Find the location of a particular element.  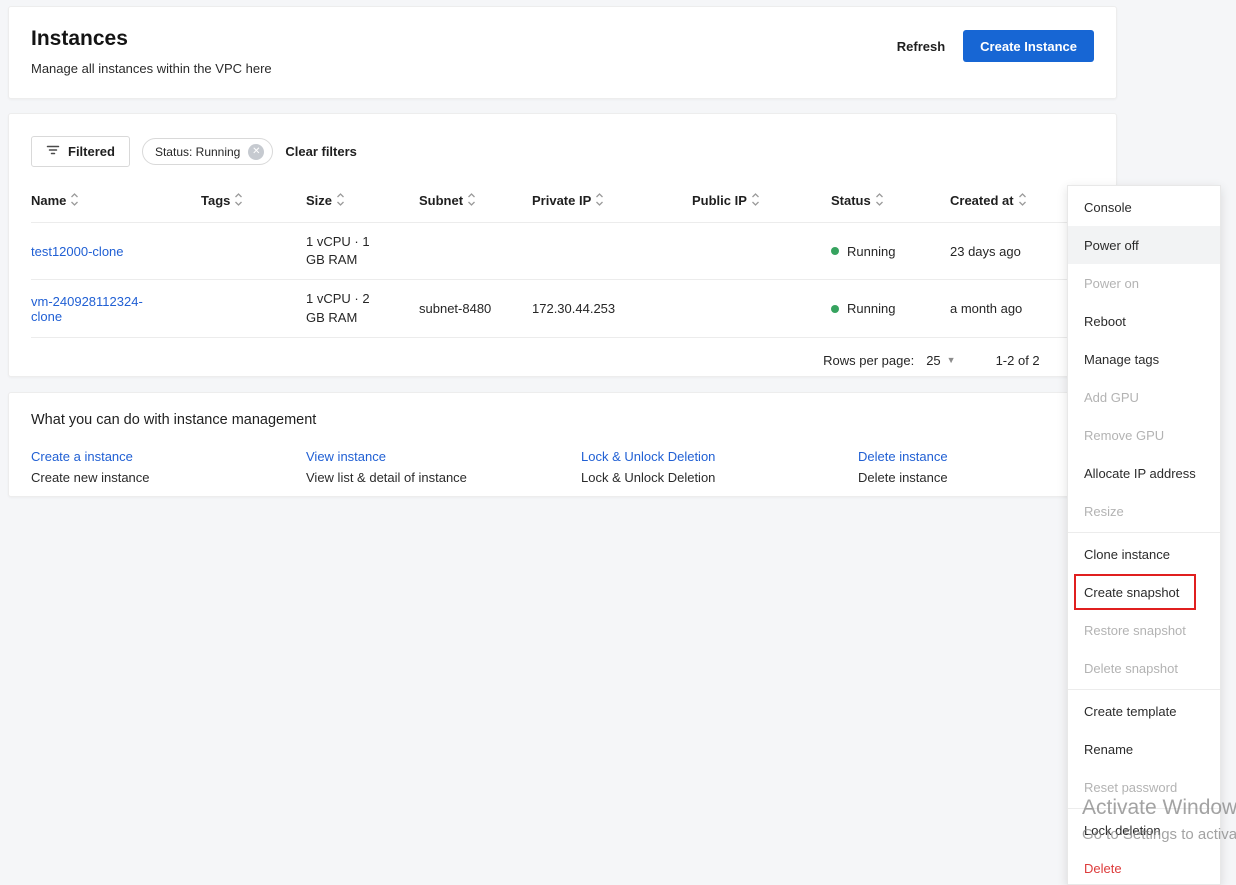

column-header-private-ip: Private IP is located at coordinates (612, 202).